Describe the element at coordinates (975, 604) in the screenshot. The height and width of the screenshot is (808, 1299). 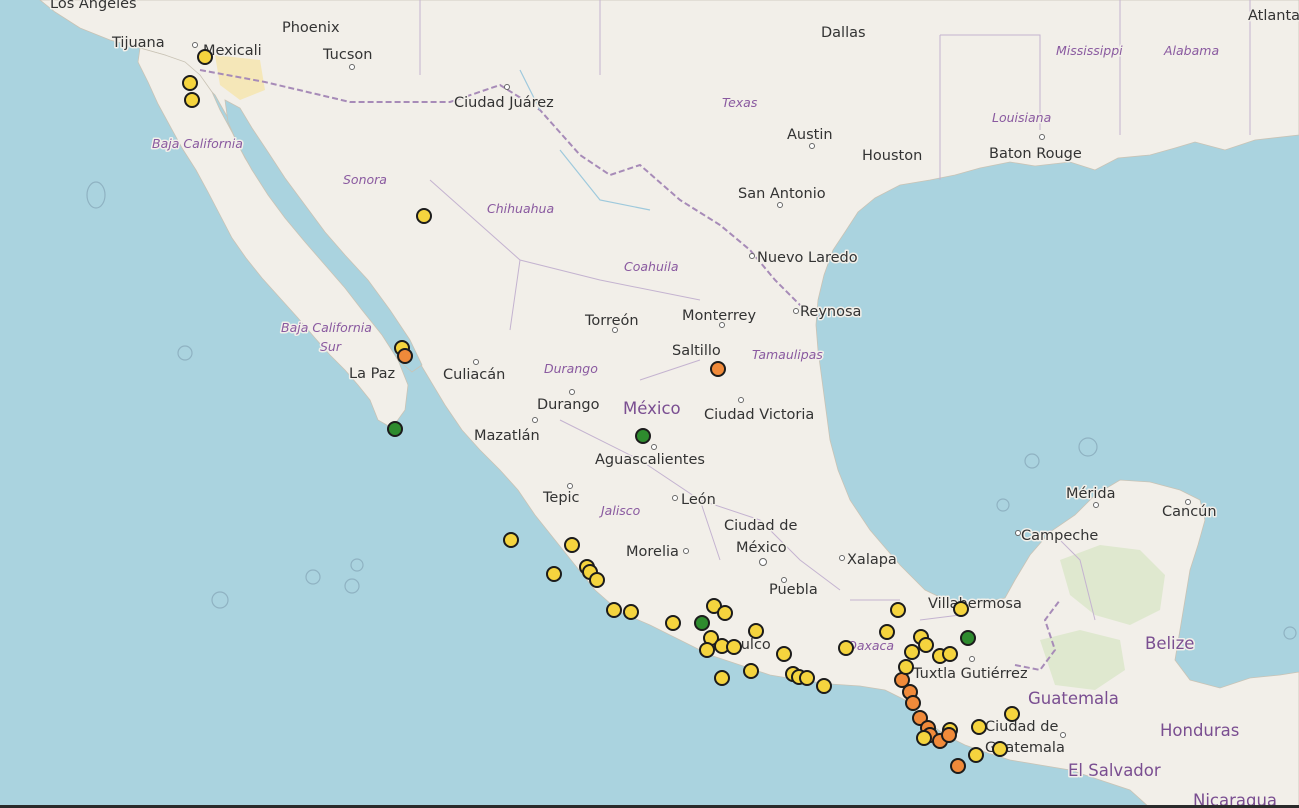
I see `label-villahermosa: Villahermosa` at that location.